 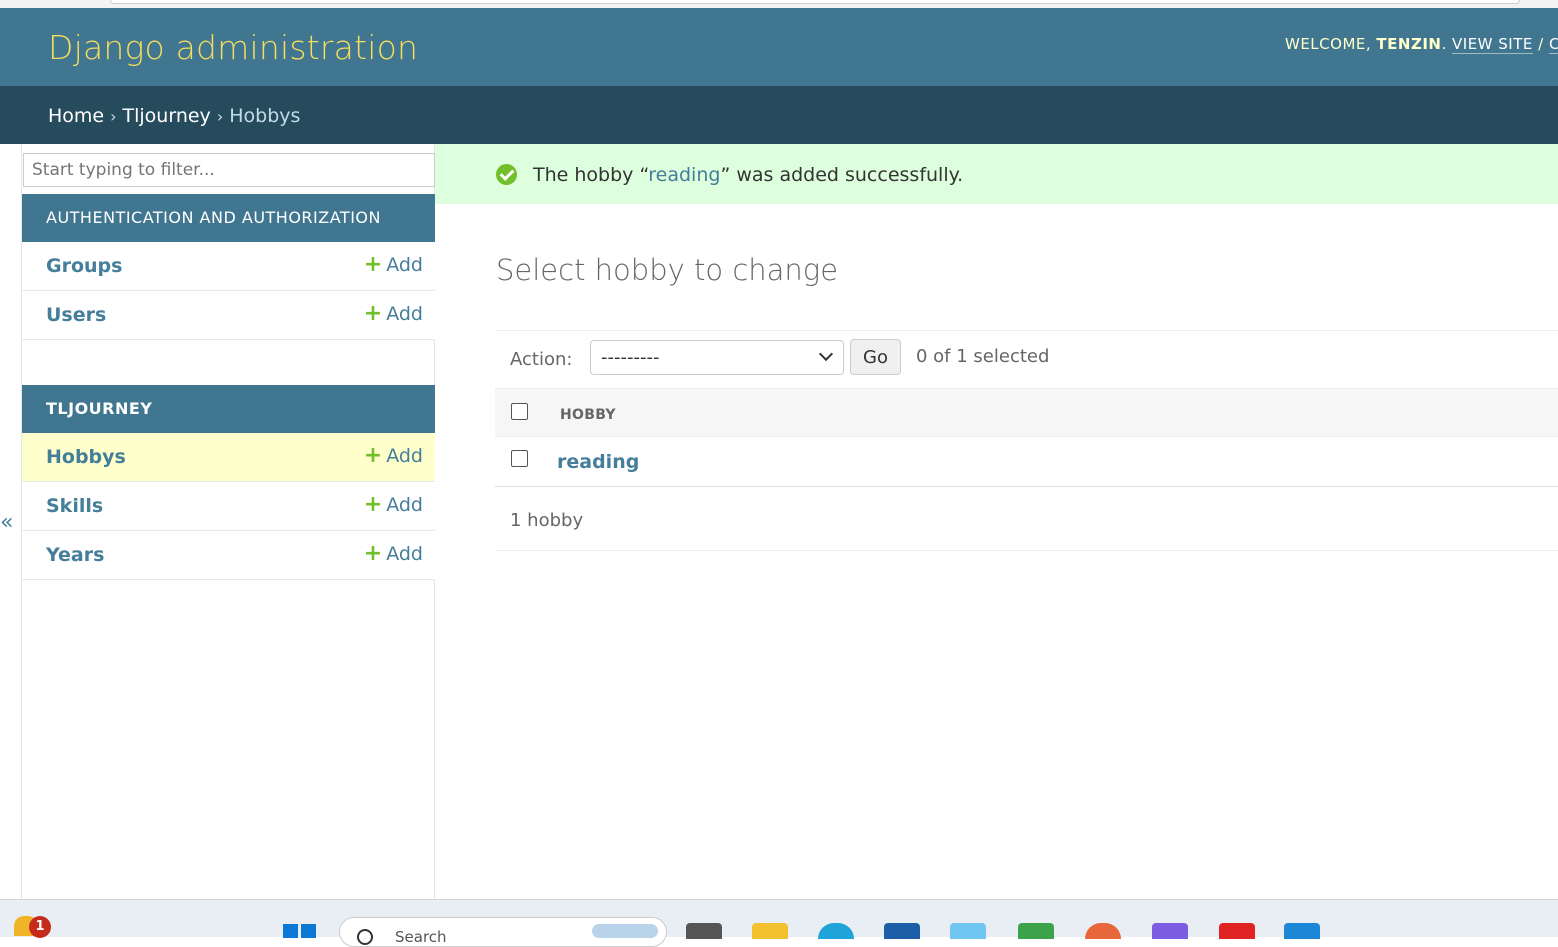 I want to click on nav-filter-input, so click(x=229, y=170).